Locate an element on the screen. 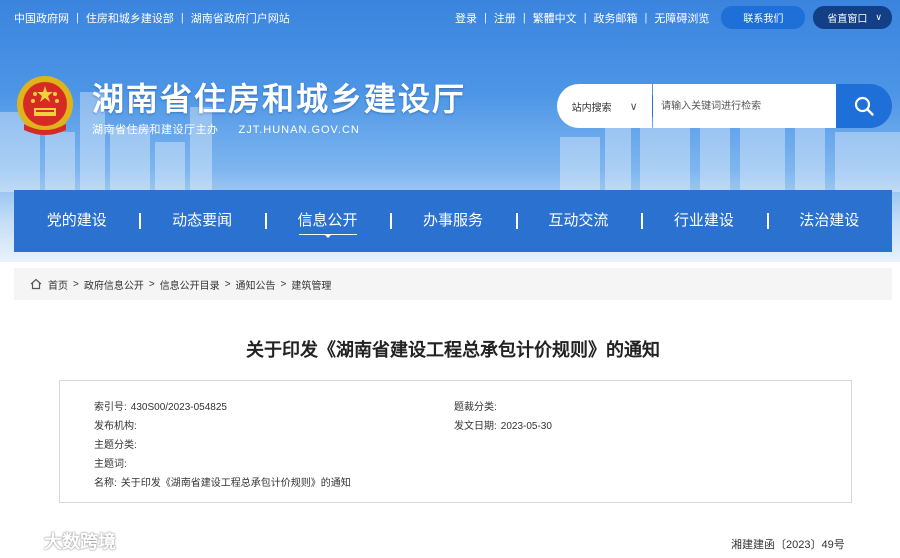 Image resolution: width=900 pixels, height=558 pixels. nav-item-label: 行业建设 is located at coordinates (703, 220).